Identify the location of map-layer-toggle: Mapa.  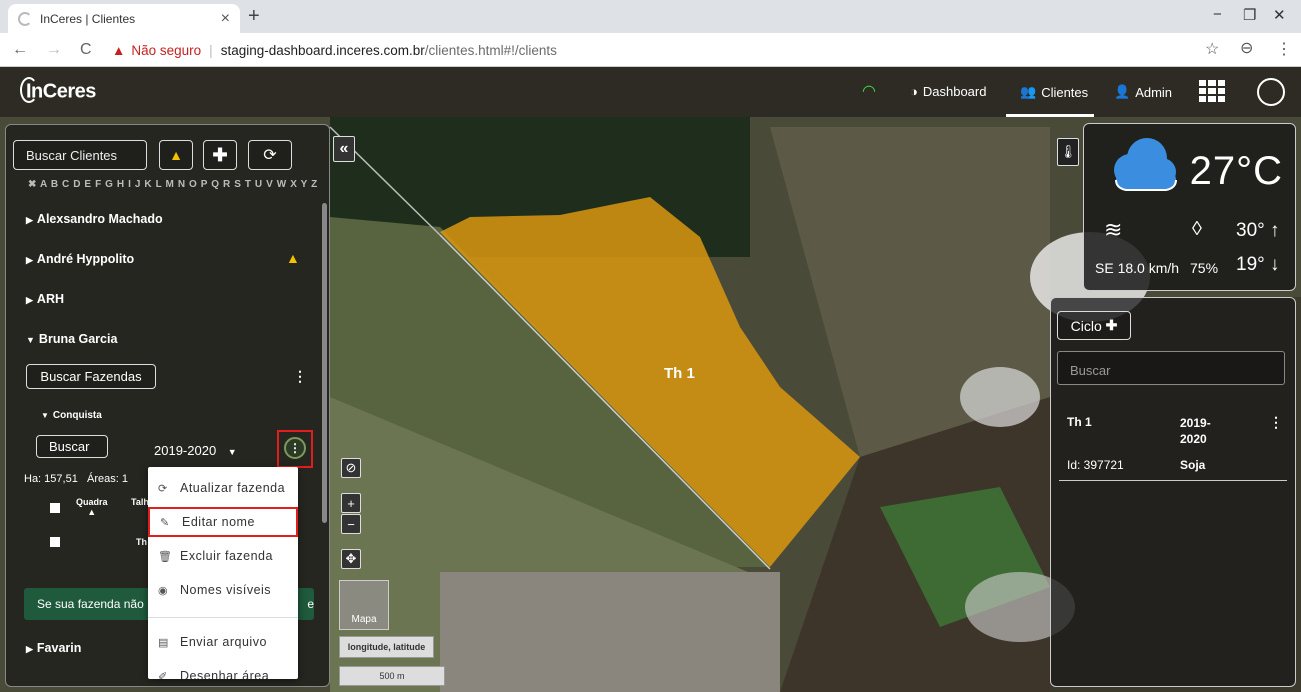
(364, 605).